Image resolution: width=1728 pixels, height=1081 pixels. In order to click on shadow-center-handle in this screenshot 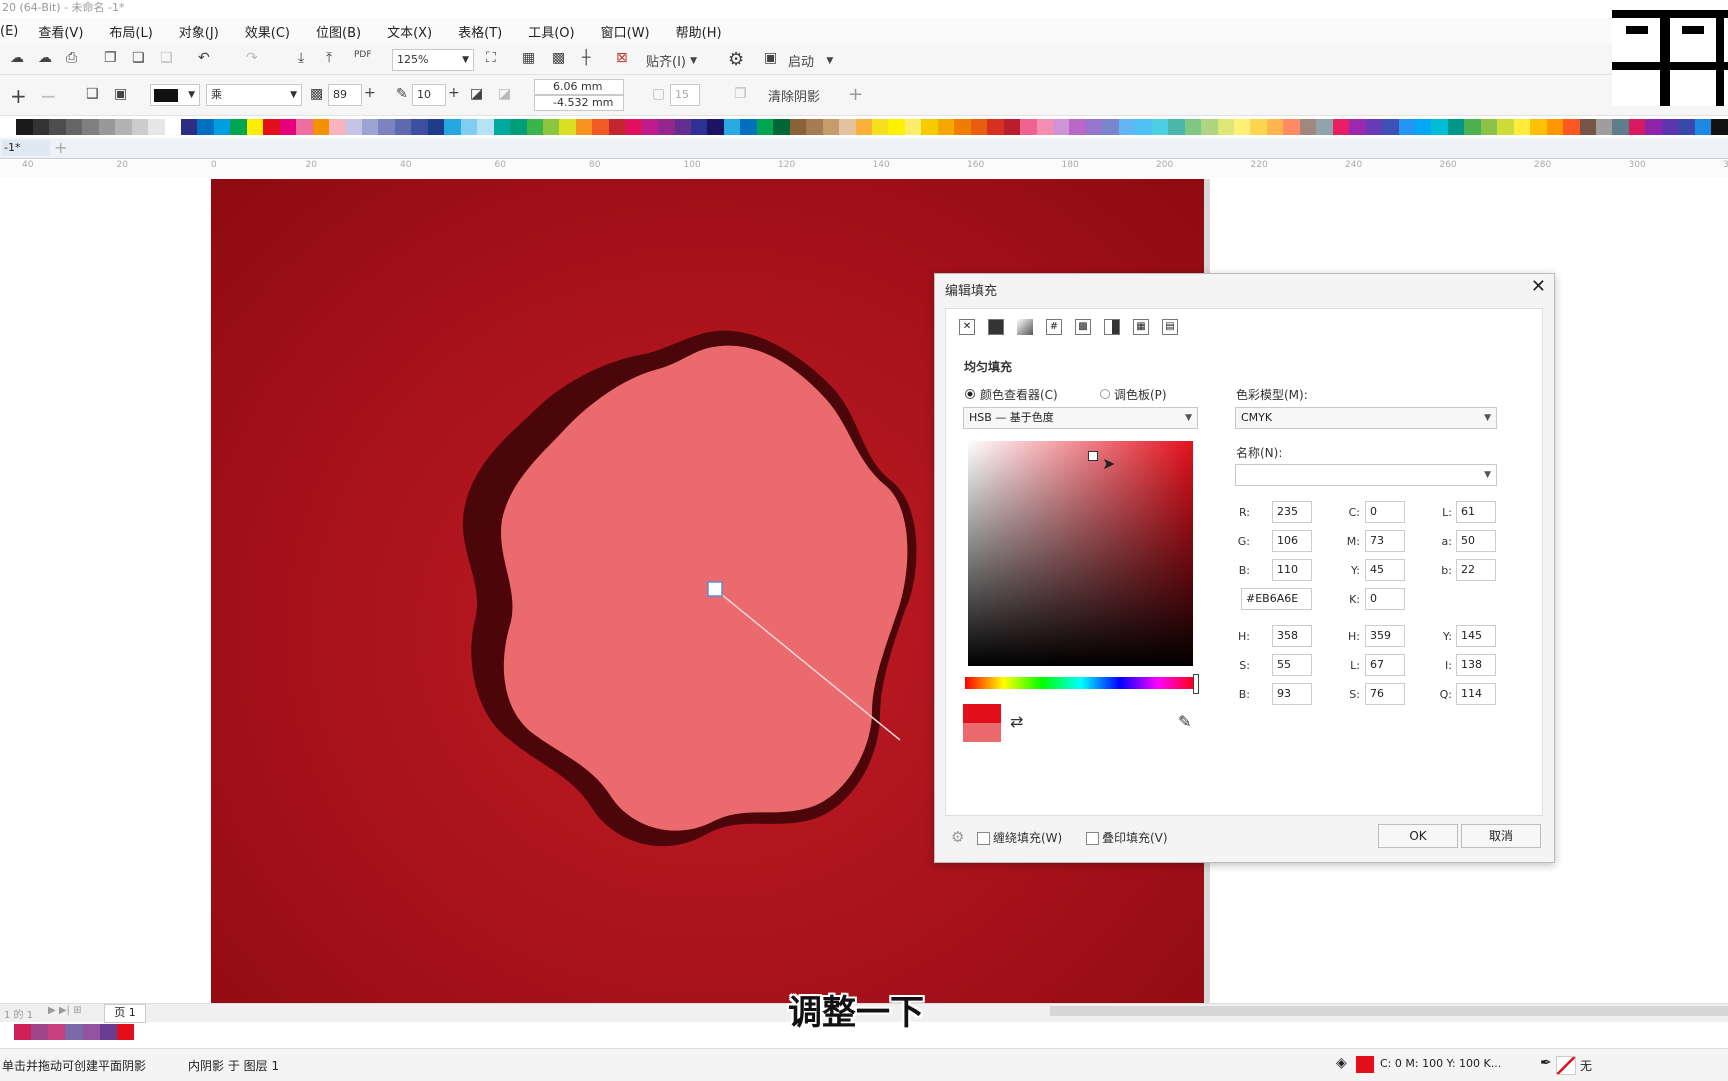, I will do `click(715, 589)`.